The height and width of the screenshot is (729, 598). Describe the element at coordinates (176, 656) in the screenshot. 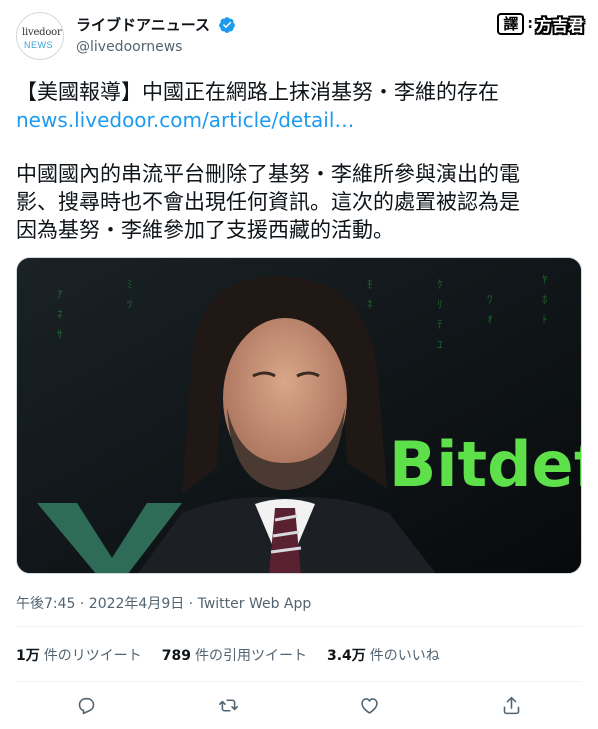

I see `quote-count: 789` at that location.